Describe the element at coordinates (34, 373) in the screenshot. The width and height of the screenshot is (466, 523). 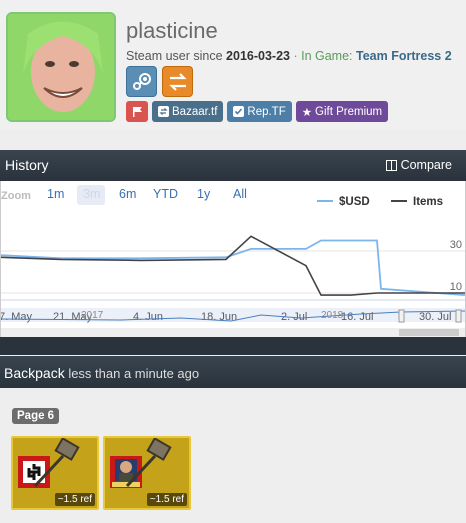
I see `backpack-title: Backpack` at that location.